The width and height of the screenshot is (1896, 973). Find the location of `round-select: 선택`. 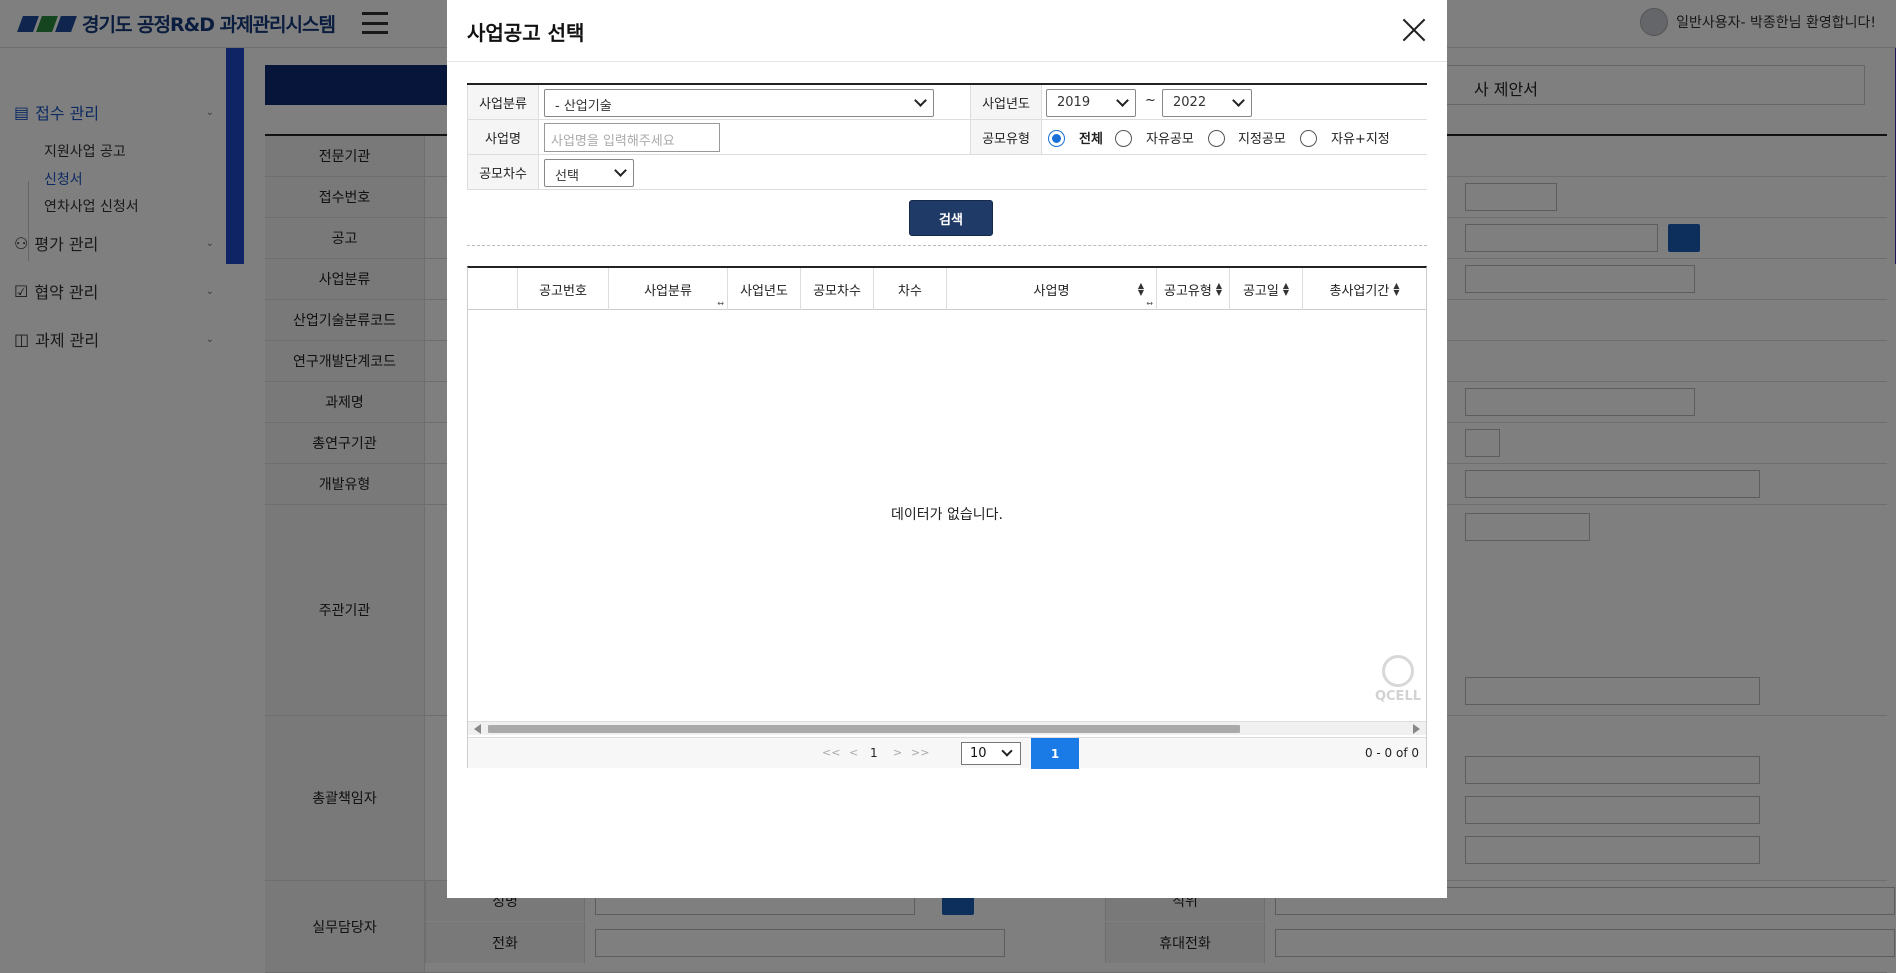

round-select: 선택 is located at coordinates (589, 173).